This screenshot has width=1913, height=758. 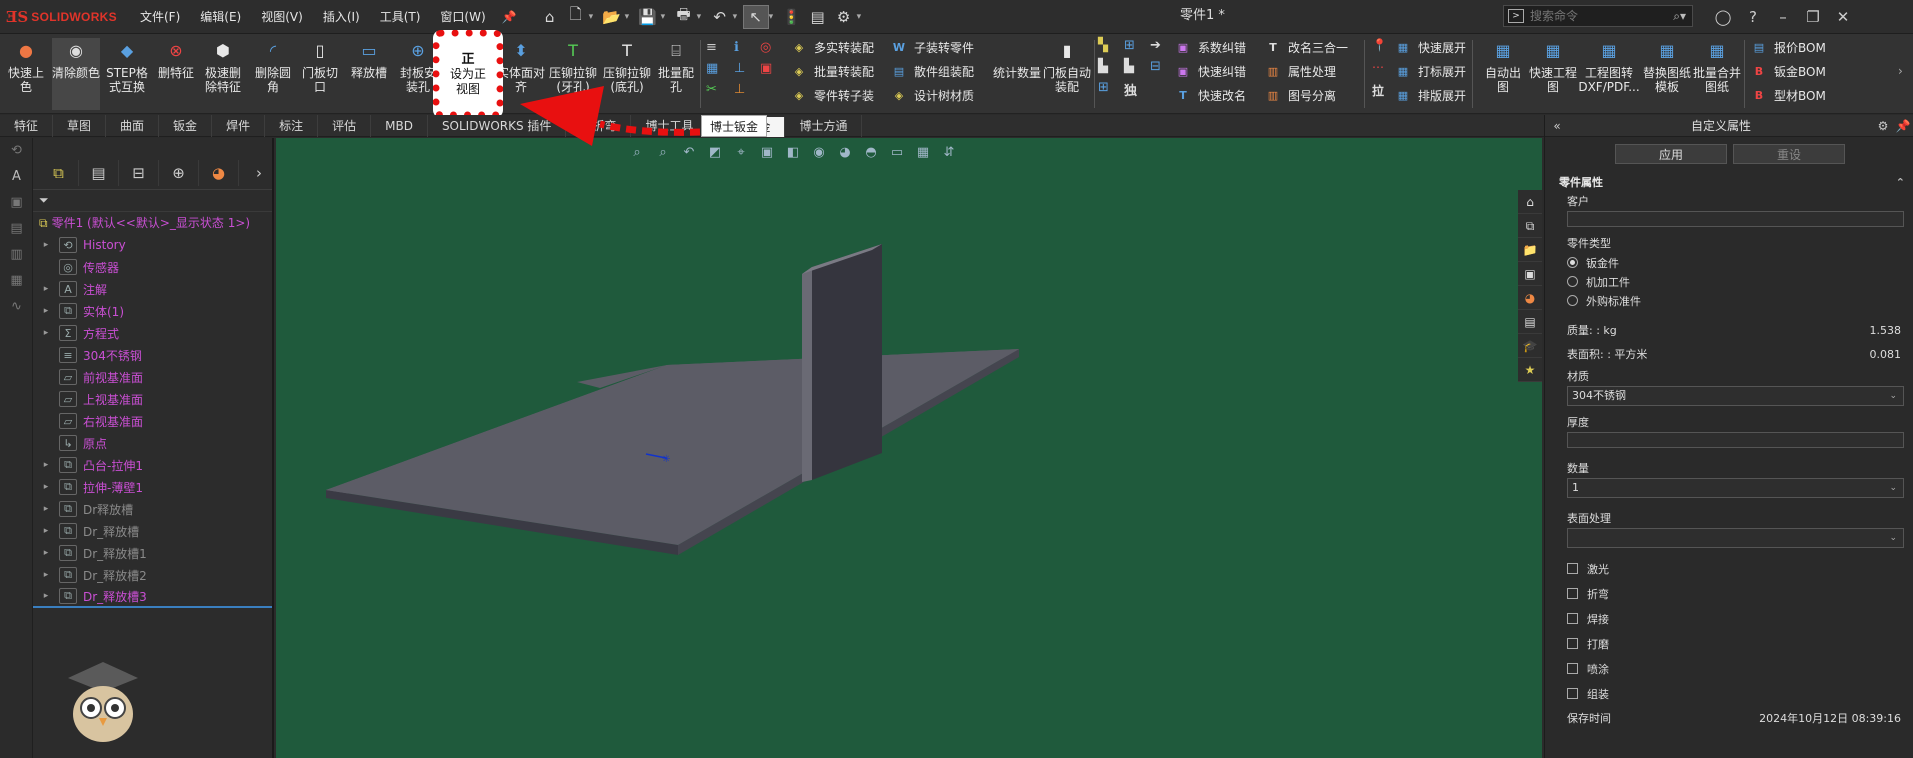 What do you see at coordinates (1735, 488) in the screenshot?
I see `quantity-select: 1 ⌄` at bounding box center [1735, 488].